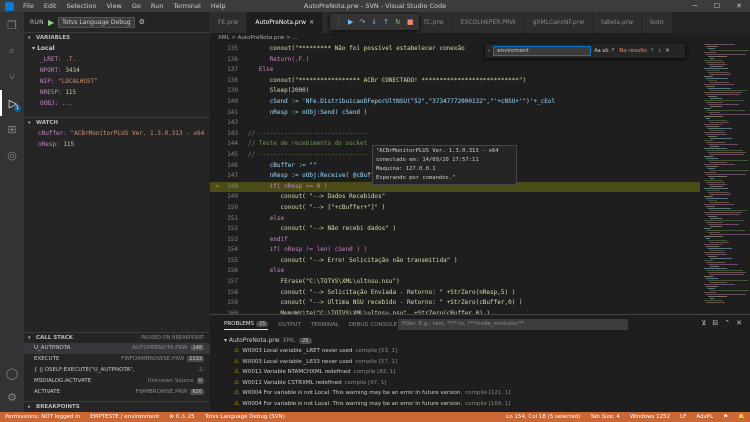  What do you see at coordinates (489, 51) in the screenshot?
I see `chevron-right-icon: ›` at bounding box center [489, 51].